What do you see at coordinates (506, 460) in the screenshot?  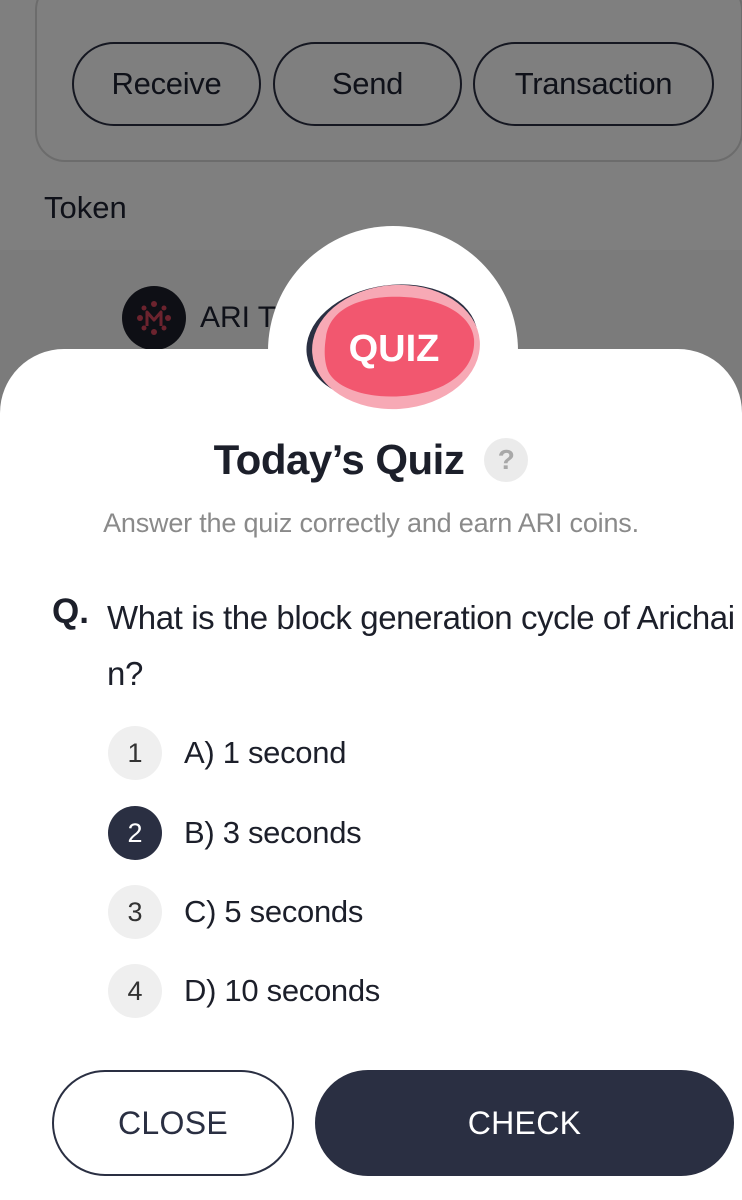 I see `help-icon: ?` at bounding box center [506, 460].